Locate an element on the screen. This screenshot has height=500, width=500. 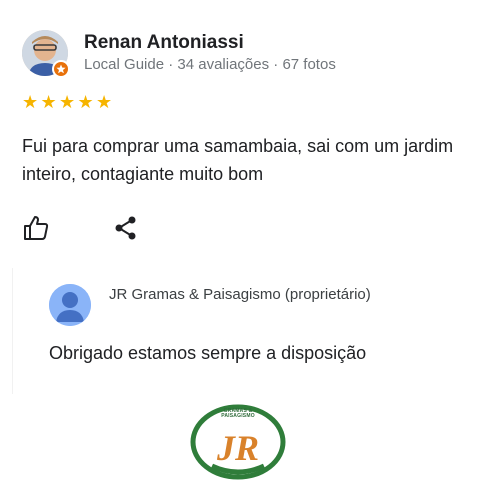
logo-caption: GRAMAS & PAISAGISMO is located at coordinates (238, 414).